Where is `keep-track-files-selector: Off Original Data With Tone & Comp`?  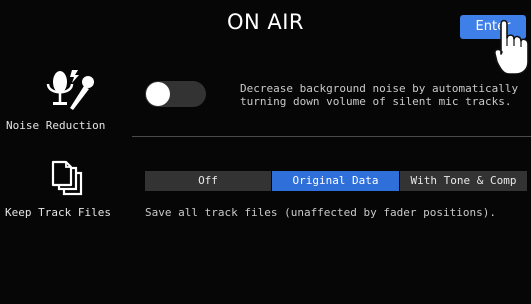 keep-track-files-selector: Off Original Data With Tone & Comp is located at coordinates (336, 181).